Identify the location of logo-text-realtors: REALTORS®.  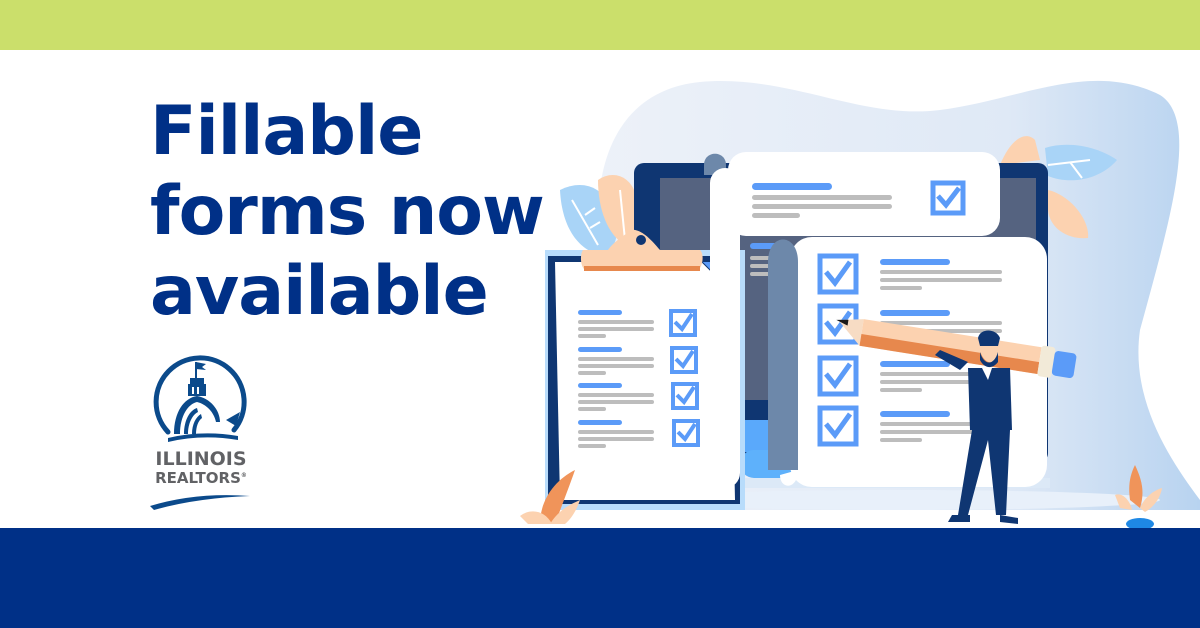
(201, 478).